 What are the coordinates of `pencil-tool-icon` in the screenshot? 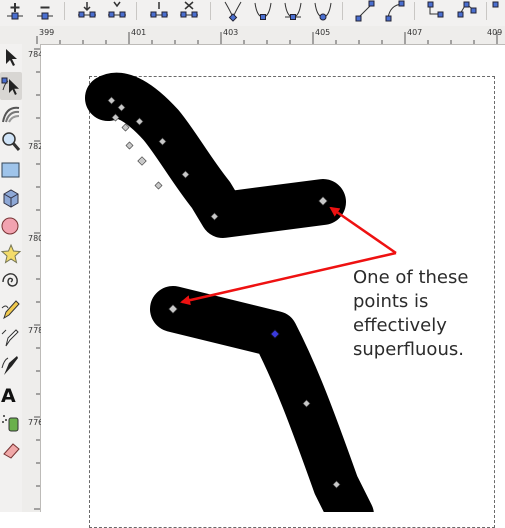 It's located at (11, 310).